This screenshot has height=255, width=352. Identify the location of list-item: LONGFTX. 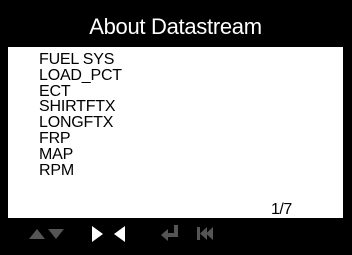
(80, 123).